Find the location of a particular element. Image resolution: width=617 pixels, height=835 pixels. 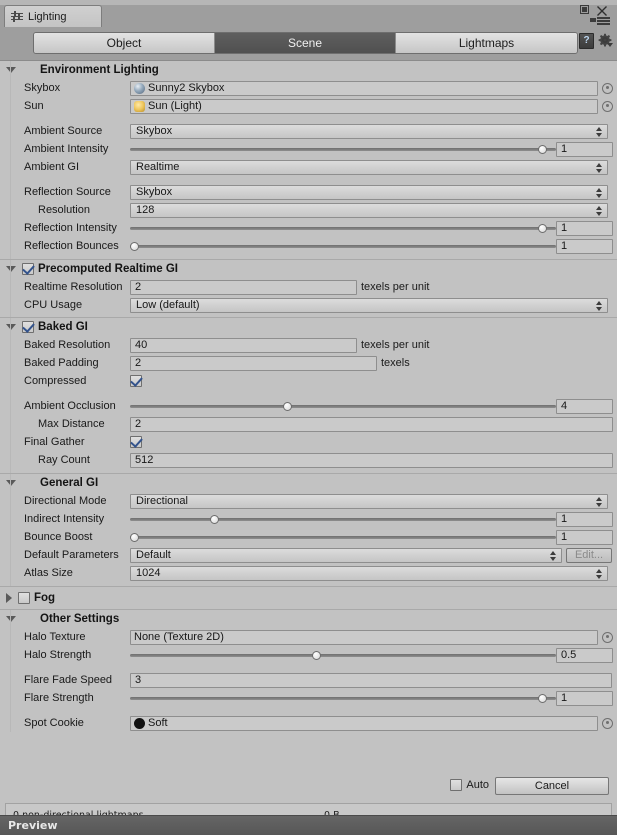

fog-checkbox is located at coordinates (24, 598).